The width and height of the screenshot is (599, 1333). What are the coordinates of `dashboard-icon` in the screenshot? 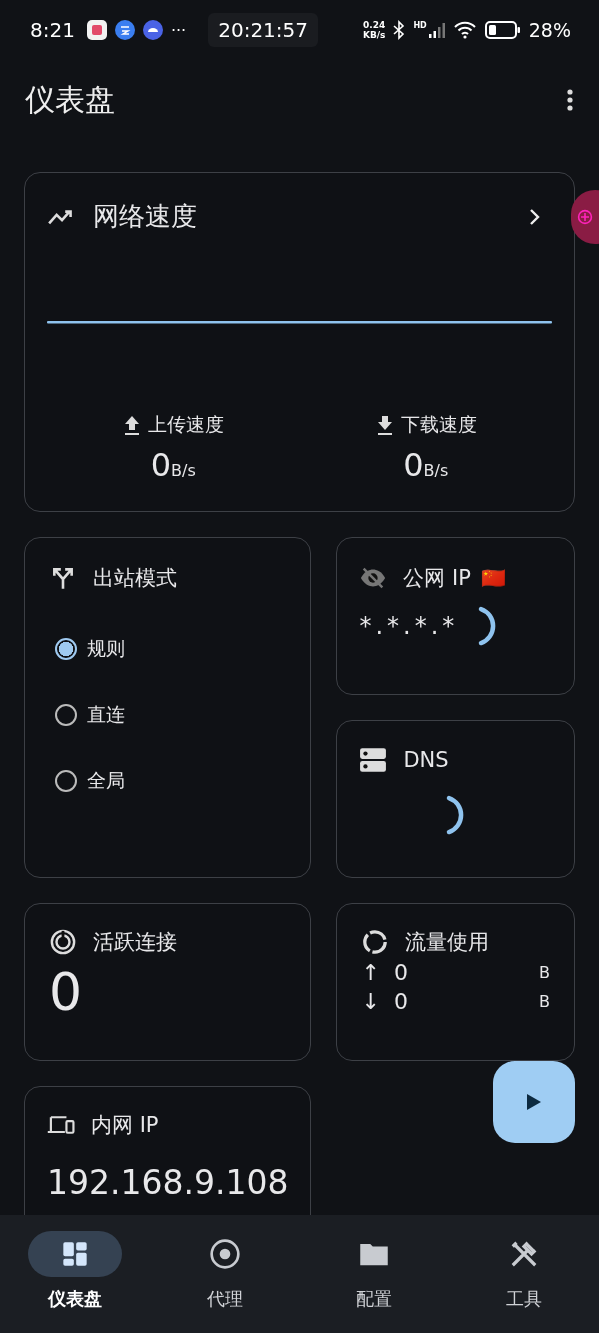 It's located at (74, 1254).